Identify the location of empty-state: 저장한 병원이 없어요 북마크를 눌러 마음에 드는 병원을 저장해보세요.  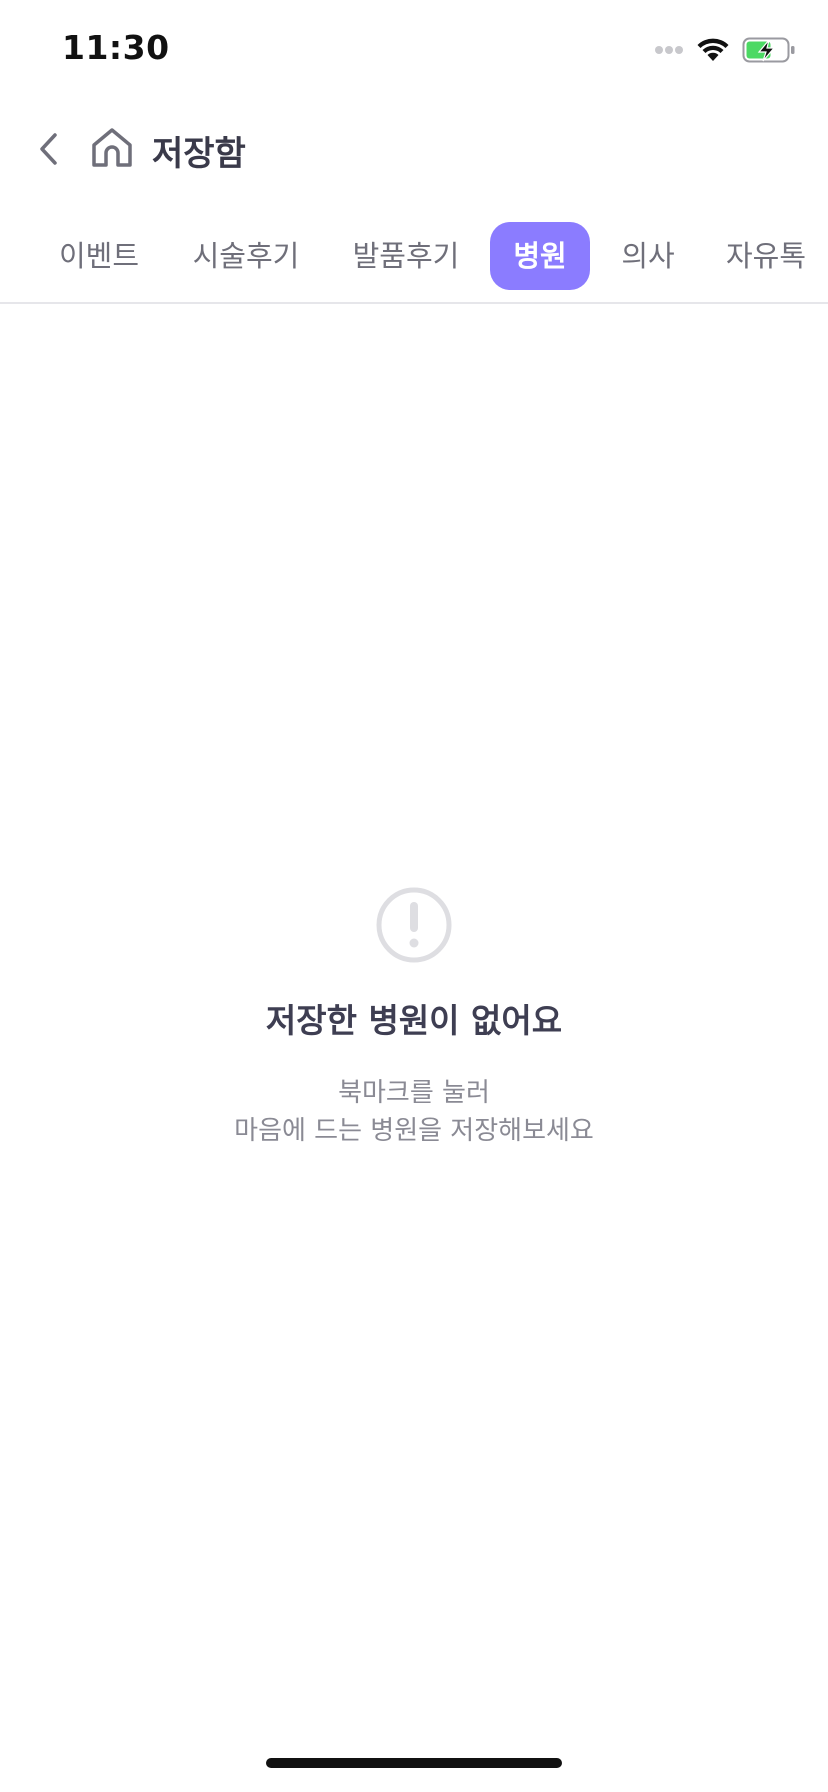
(414, 1018).